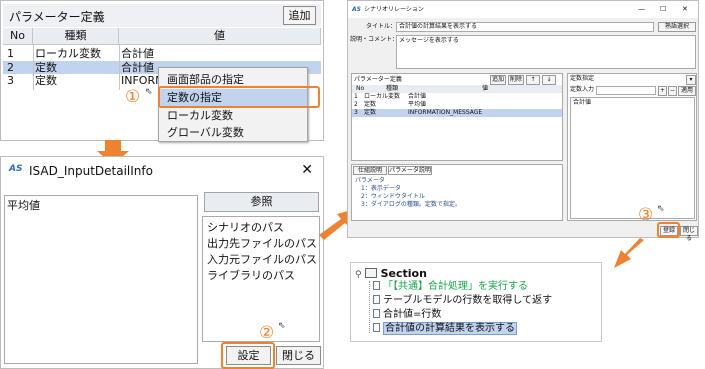 This screenshot has height=369, width=705. Describe the element at coordinates (445, 112) in the screenshot. I see `cell-value: INFORMATION_MESSAGE` at that location.